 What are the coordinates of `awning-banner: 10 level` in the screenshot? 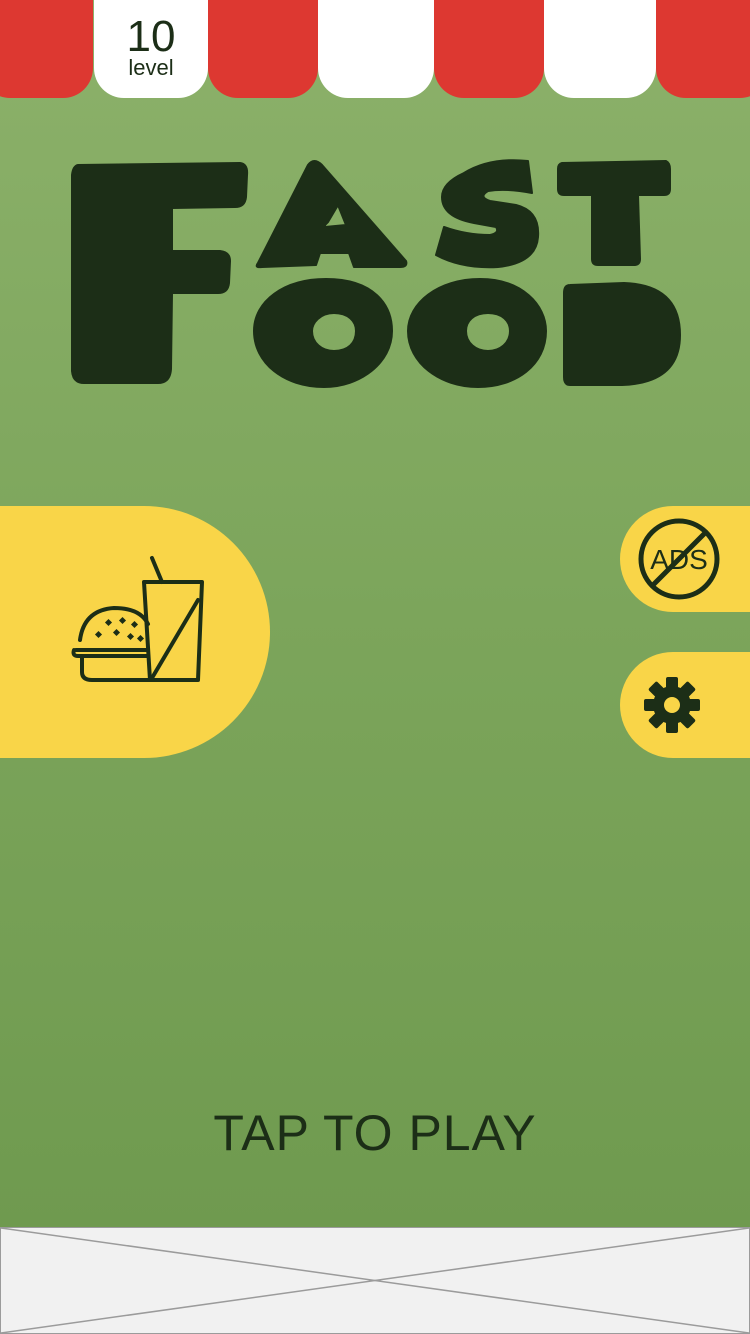 It's located at (375, 49).